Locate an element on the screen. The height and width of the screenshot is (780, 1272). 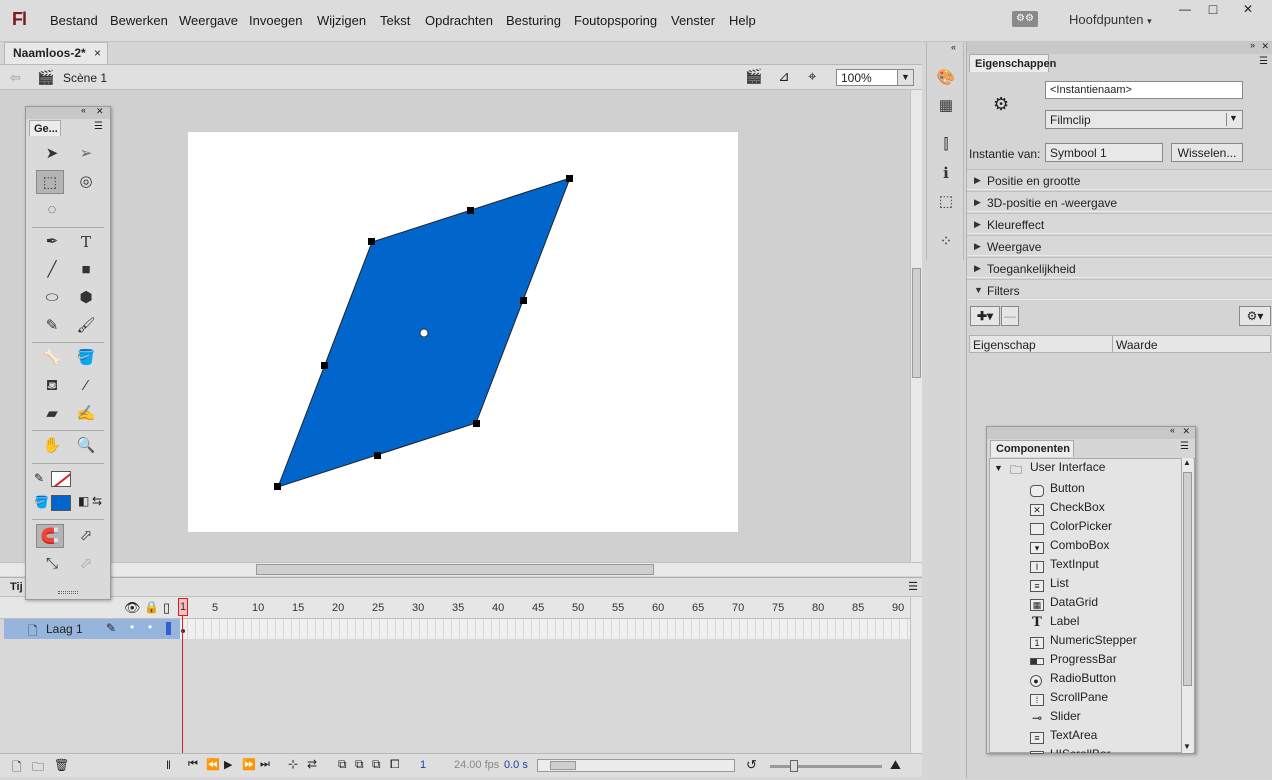
frames-row is located at coordinates (545, 629).